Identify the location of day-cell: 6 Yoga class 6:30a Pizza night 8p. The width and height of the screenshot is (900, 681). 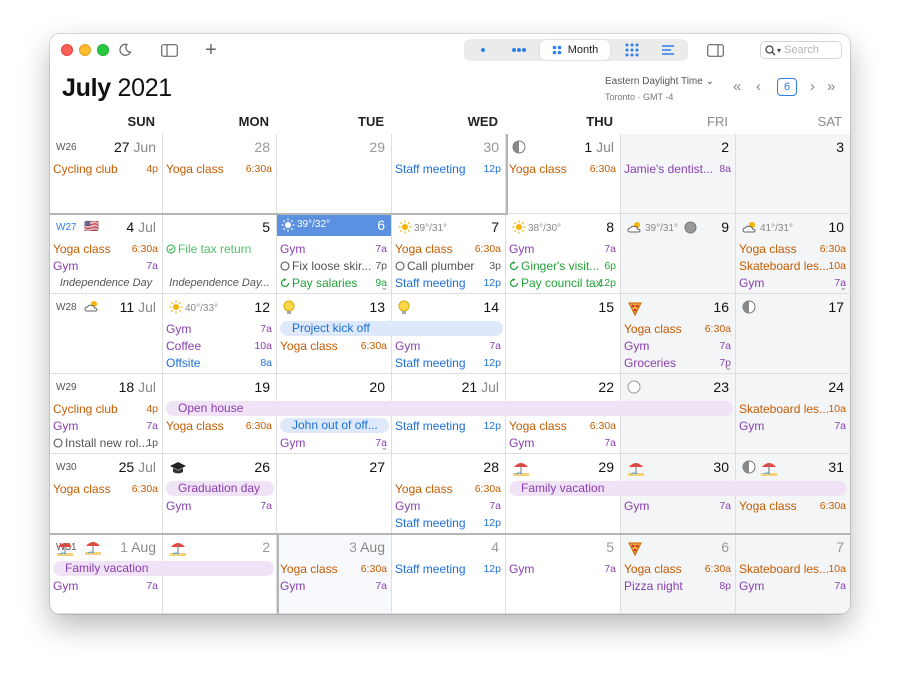
(678, 574).